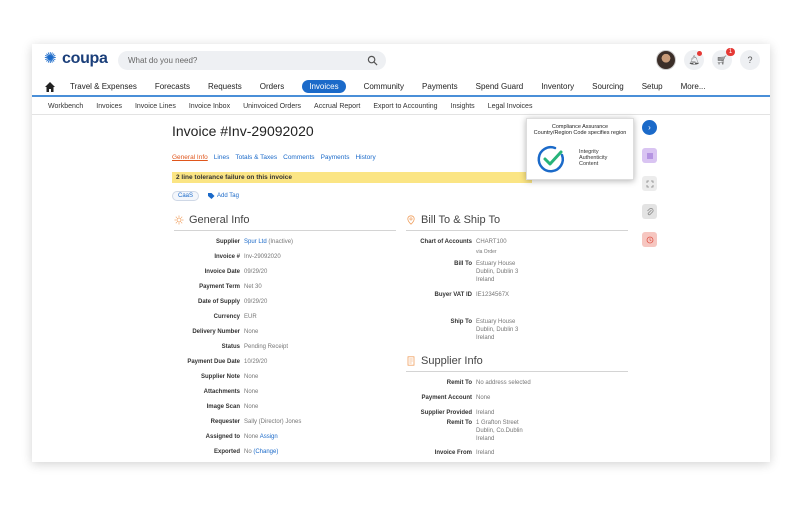 The width and height of the screenshot is (800, 507). Describe the element at coordinates (227, 242) in the screenshot. I see `field-label: Supplier` at that location.